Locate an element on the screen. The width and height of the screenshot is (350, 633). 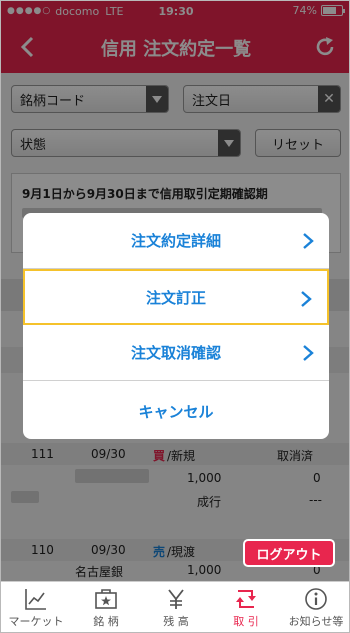
menu-item-order-correction: 注文訂正 is located at coordinates (176, 297).